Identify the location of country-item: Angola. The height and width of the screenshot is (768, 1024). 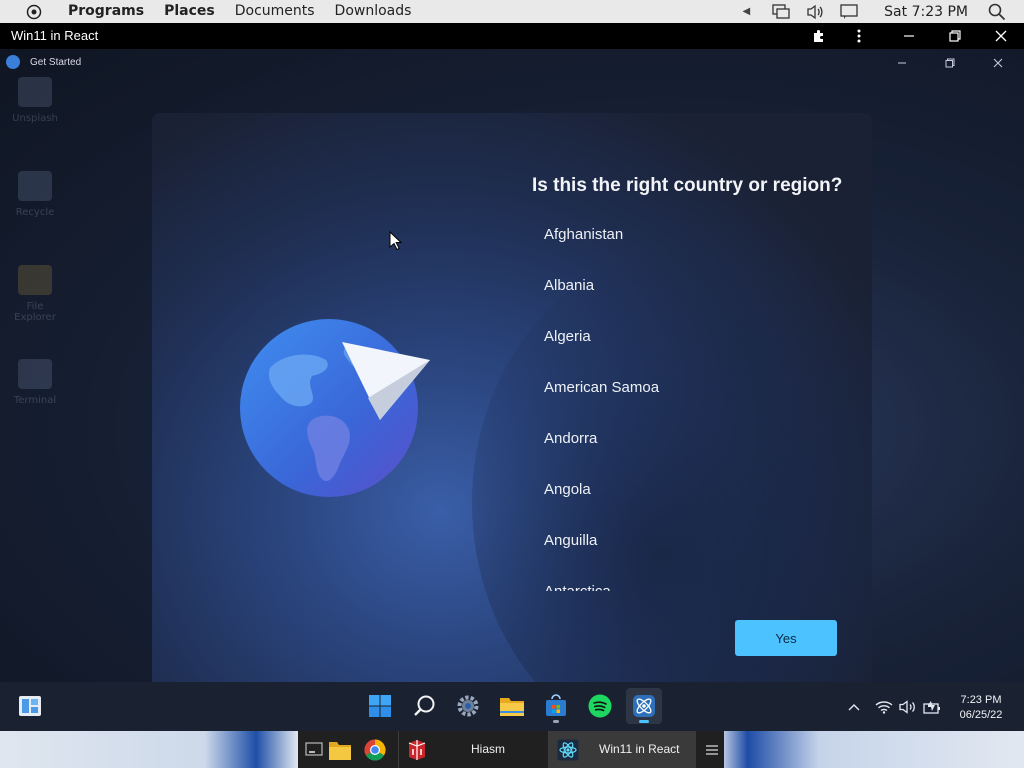
(682, 493).